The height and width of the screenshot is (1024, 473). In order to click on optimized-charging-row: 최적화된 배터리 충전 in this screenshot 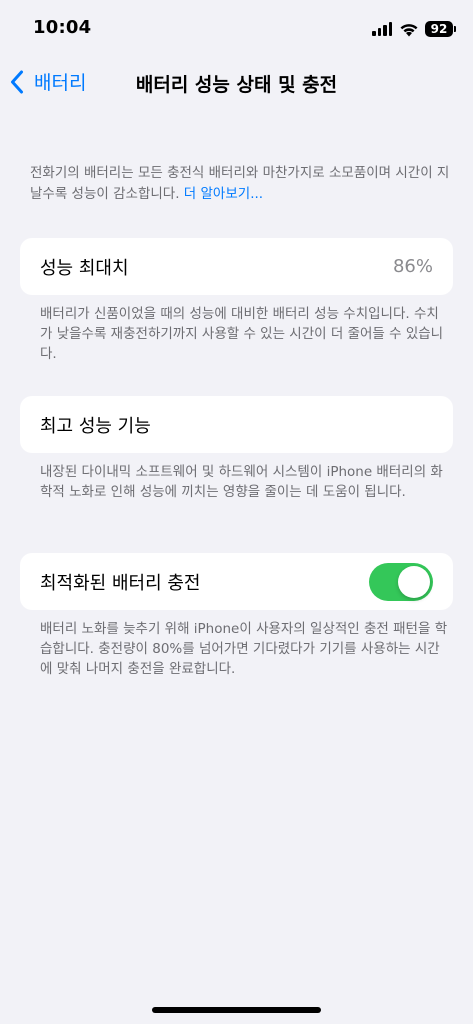, I will do `click(236, 581)`.